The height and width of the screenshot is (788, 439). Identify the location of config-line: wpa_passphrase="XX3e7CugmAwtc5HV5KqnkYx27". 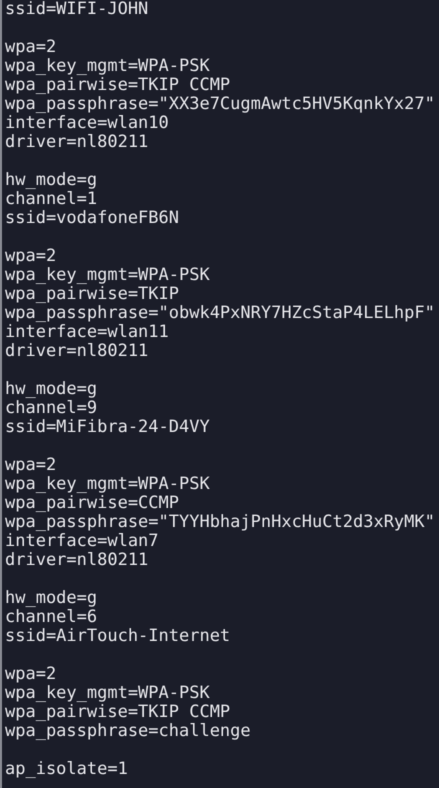
(220, 104).